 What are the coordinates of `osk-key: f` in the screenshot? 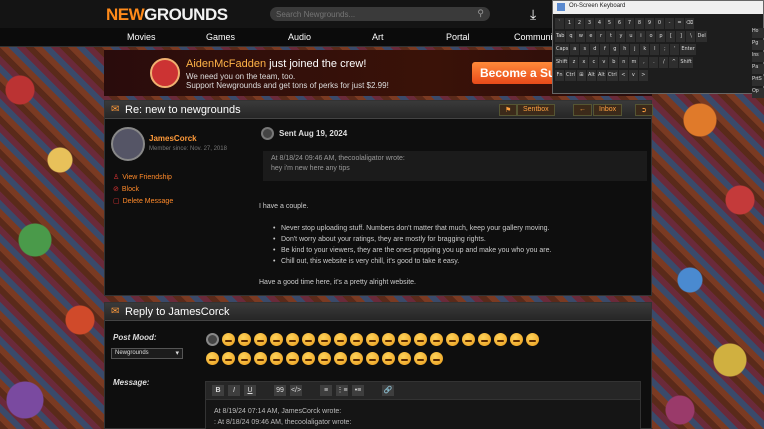 It's located at (605, 49).